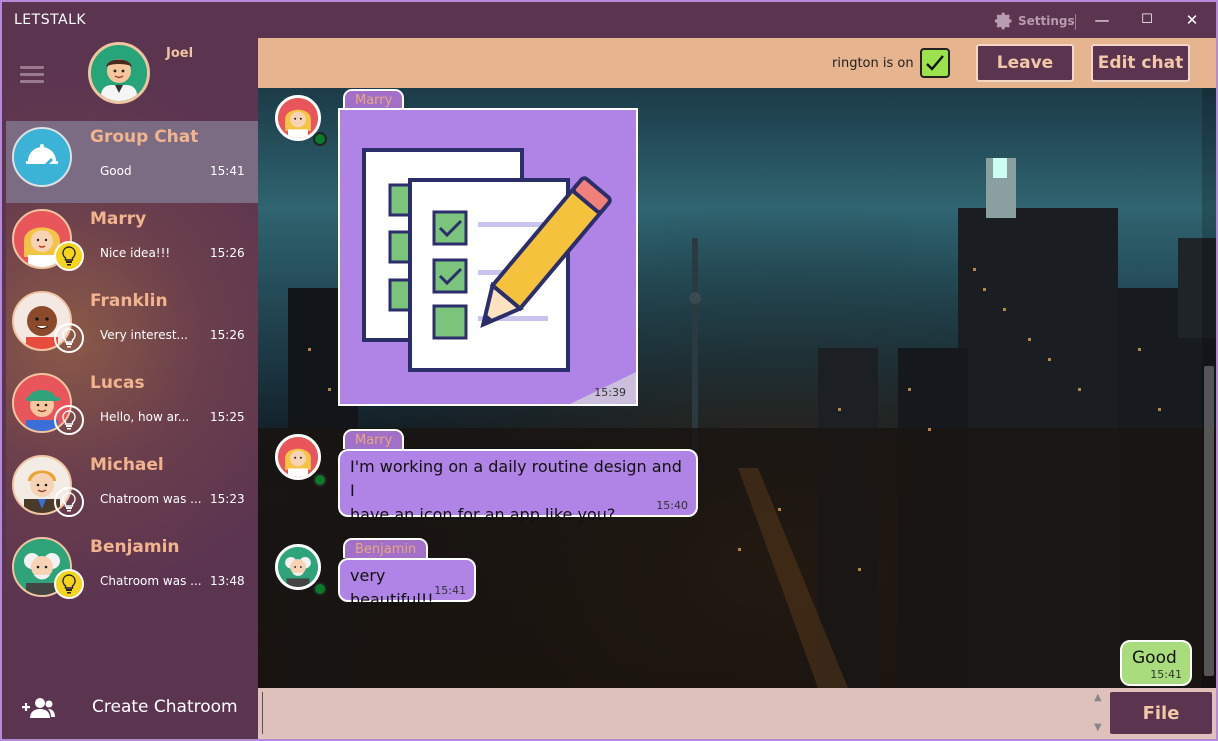  I want to click on chat-preview: Nice idea!!!, so click(135, 253).